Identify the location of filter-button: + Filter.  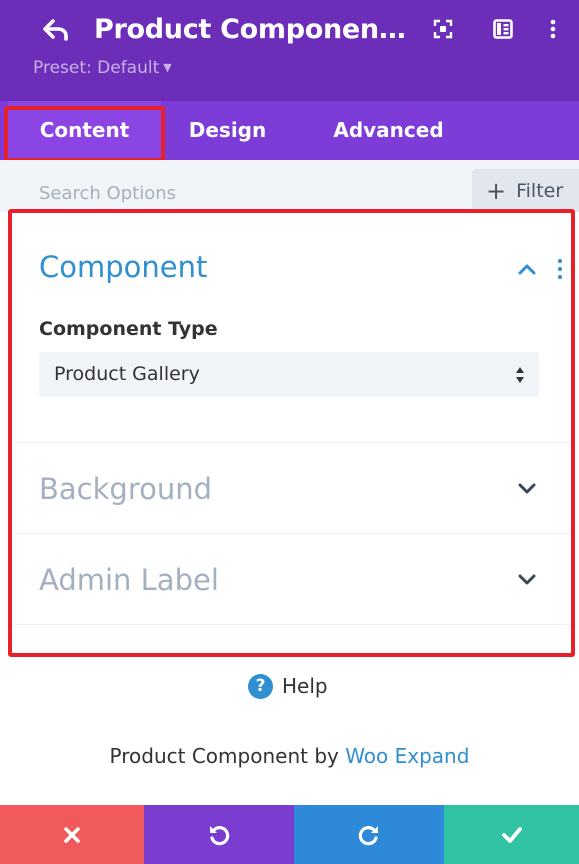
(525, 190).